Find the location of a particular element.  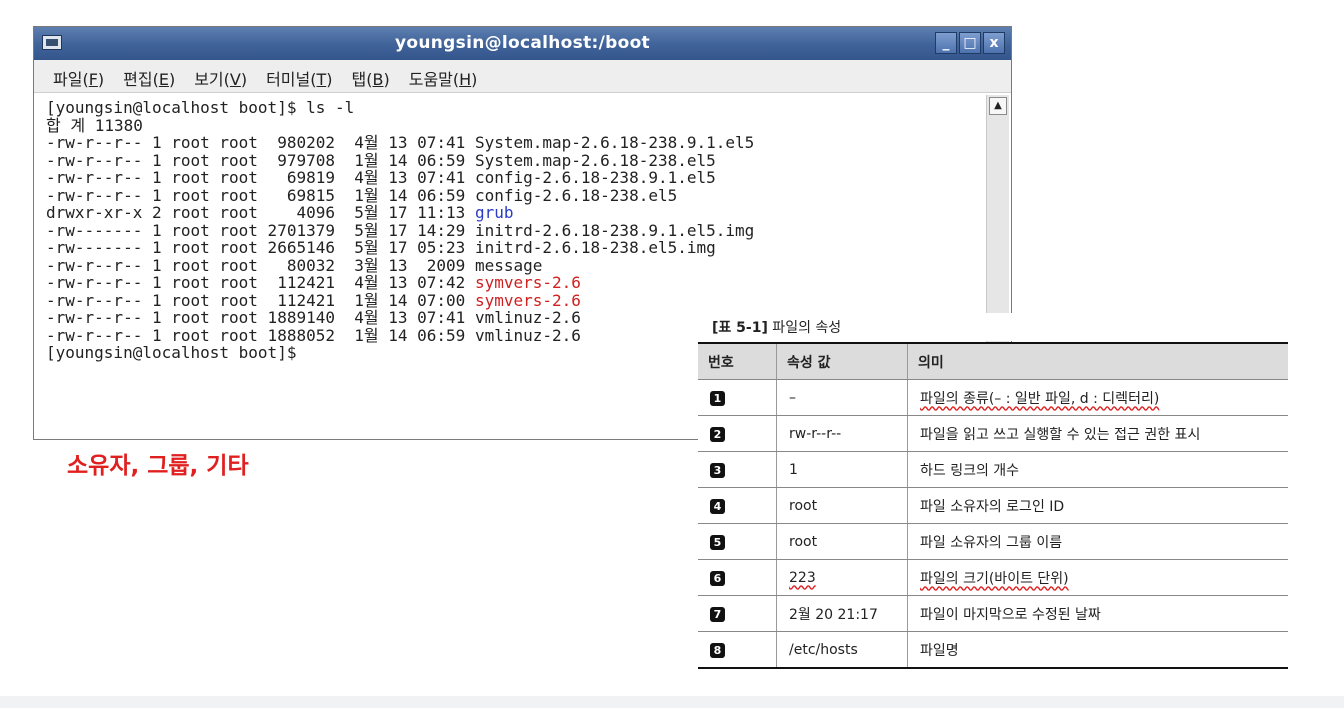

attribute-meaning: 파일의 종류(– : 일반 파일, d : 디렉터리) is located at coordinates (1040, 398).